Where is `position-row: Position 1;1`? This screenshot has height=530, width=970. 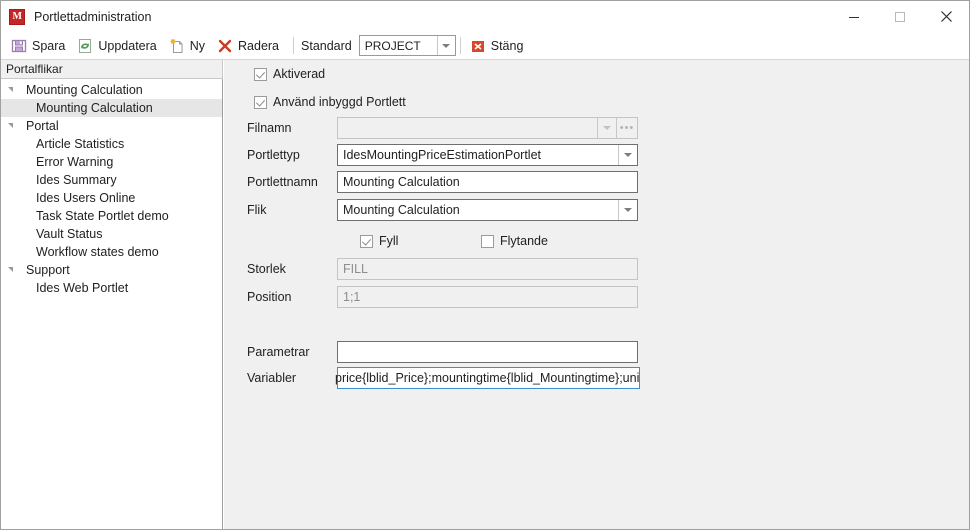
position-row: Position 1;1 is located at coordinates (442, 297).